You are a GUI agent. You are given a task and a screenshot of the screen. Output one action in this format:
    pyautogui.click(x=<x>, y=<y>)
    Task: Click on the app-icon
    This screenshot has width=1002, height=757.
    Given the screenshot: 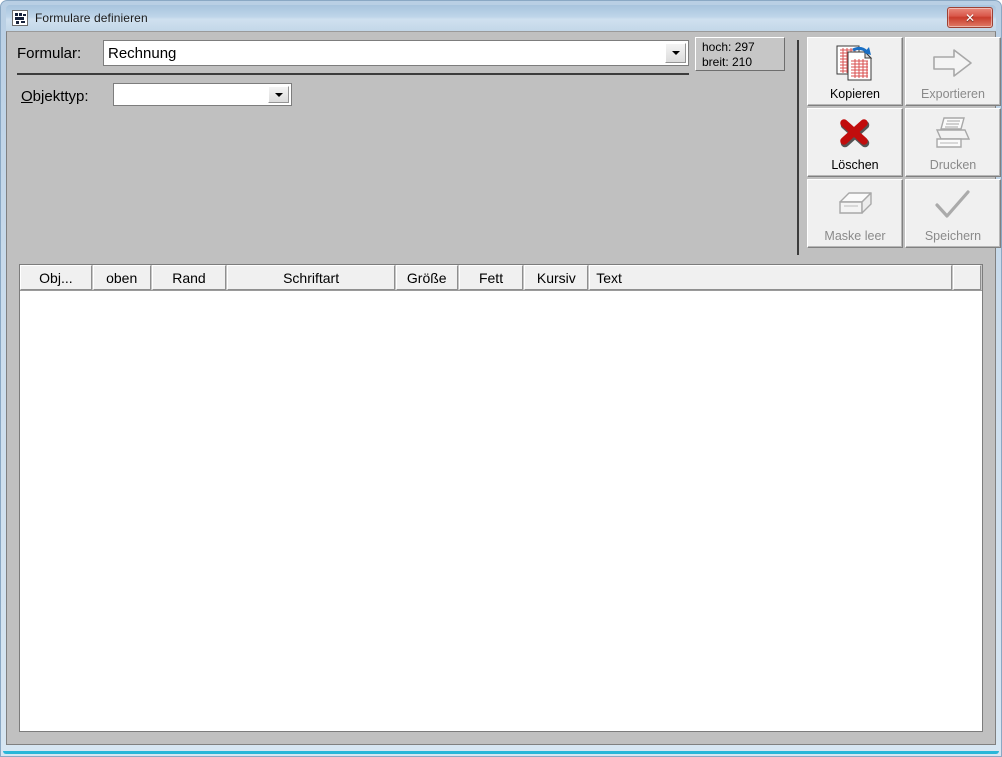 What is the action you would take?
    pyautogui.click(x=20, y=18)
    